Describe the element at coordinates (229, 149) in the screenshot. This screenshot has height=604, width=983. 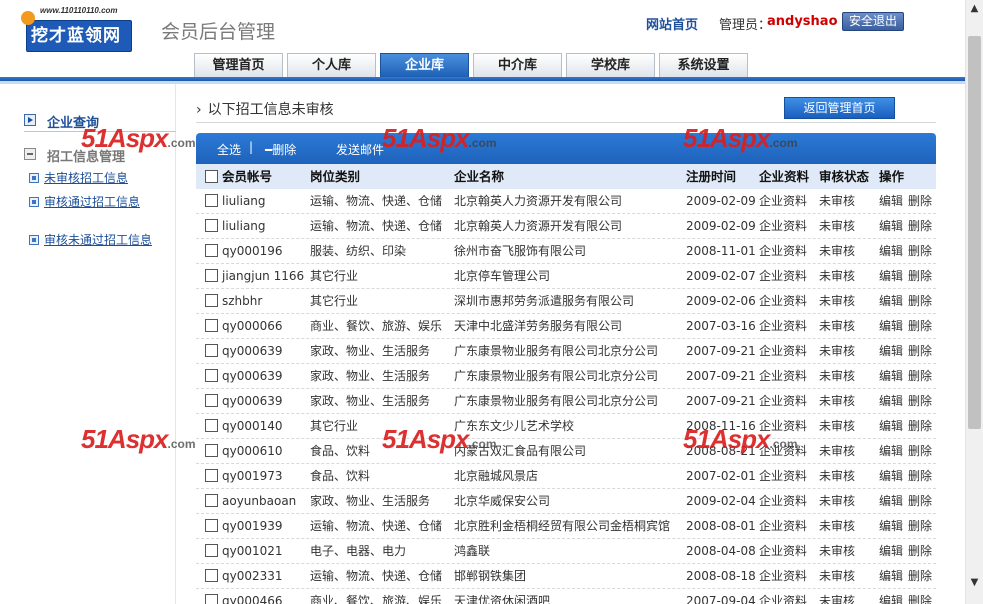
I see `select-all-button: 全选` at that location.